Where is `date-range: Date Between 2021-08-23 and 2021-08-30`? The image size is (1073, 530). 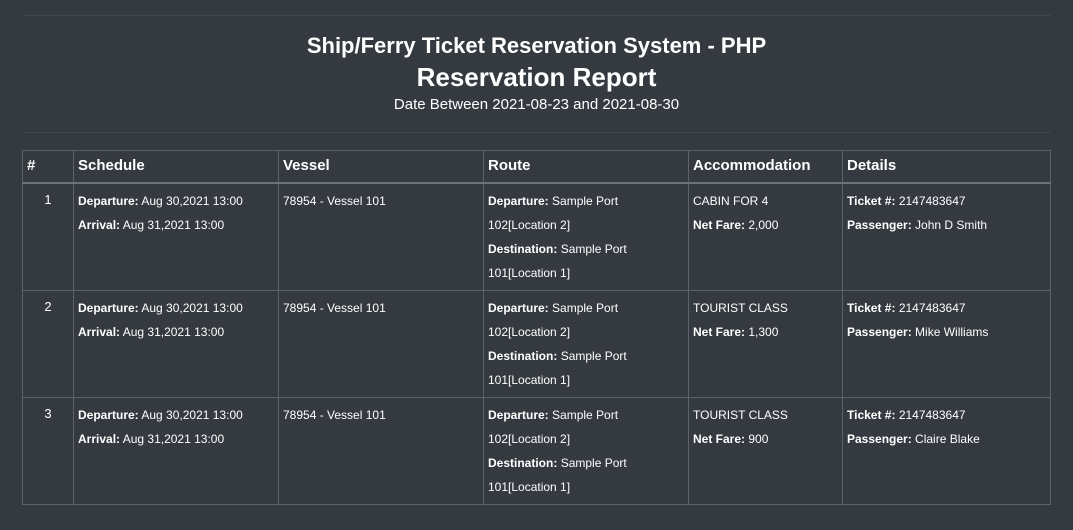 date-range: Date Between 2021-08-23 and 2021-08-30 is located at coordinates (536, 104).